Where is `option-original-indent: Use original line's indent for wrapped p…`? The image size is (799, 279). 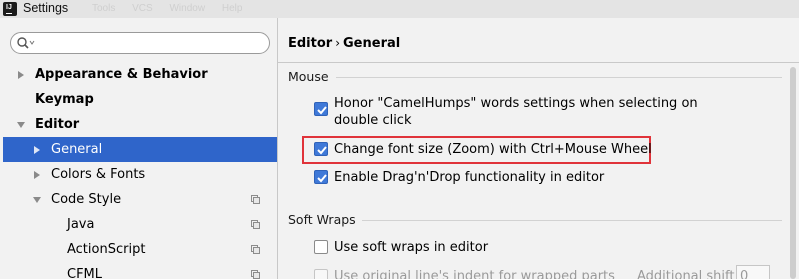 option-original-indent: Use original line's indent for wrapped p… is located at coordinates (474, 273).